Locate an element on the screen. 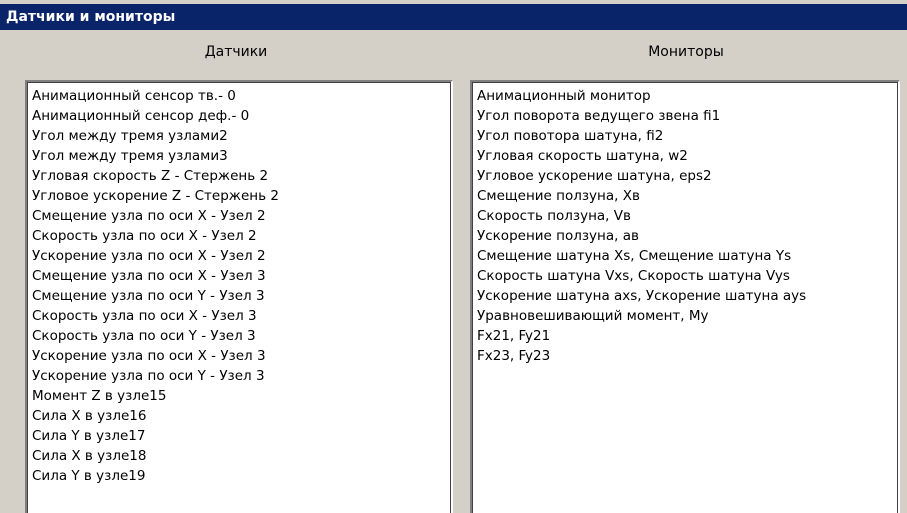 The image size is (907, 513). monitor-list-item: Ускорение ползуна, aв is located at coordinates (685, 236).